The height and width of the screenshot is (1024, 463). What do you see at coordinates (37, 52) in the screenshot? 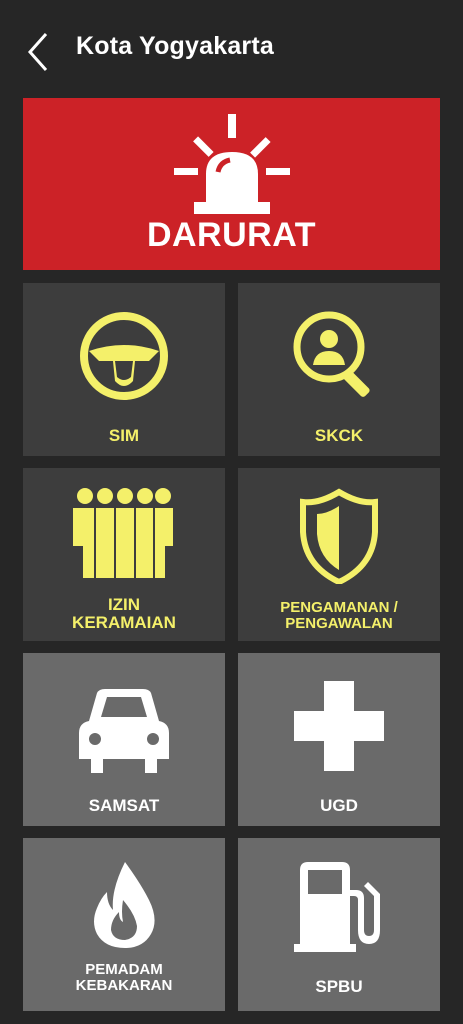
I see `chevron-left-icon` at bounding box center [37, 52].